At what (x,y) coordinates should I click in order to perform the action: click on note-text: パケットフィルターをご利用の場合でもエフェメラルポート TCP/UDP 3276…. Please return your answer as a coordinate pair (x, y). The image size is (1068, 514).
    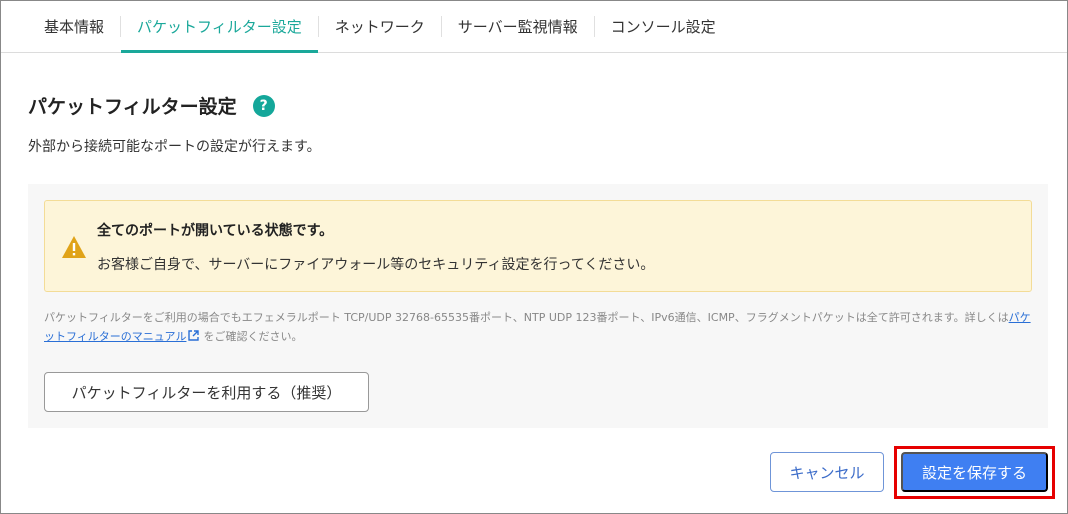
    Looking at the image, I should click on (526, 317).